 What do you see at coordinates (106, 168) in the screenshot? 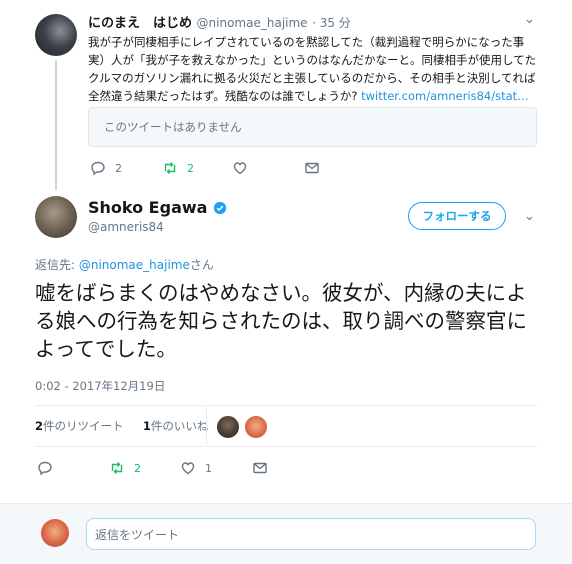
I see `reply-button: 2` at bounding box center [106, 168].